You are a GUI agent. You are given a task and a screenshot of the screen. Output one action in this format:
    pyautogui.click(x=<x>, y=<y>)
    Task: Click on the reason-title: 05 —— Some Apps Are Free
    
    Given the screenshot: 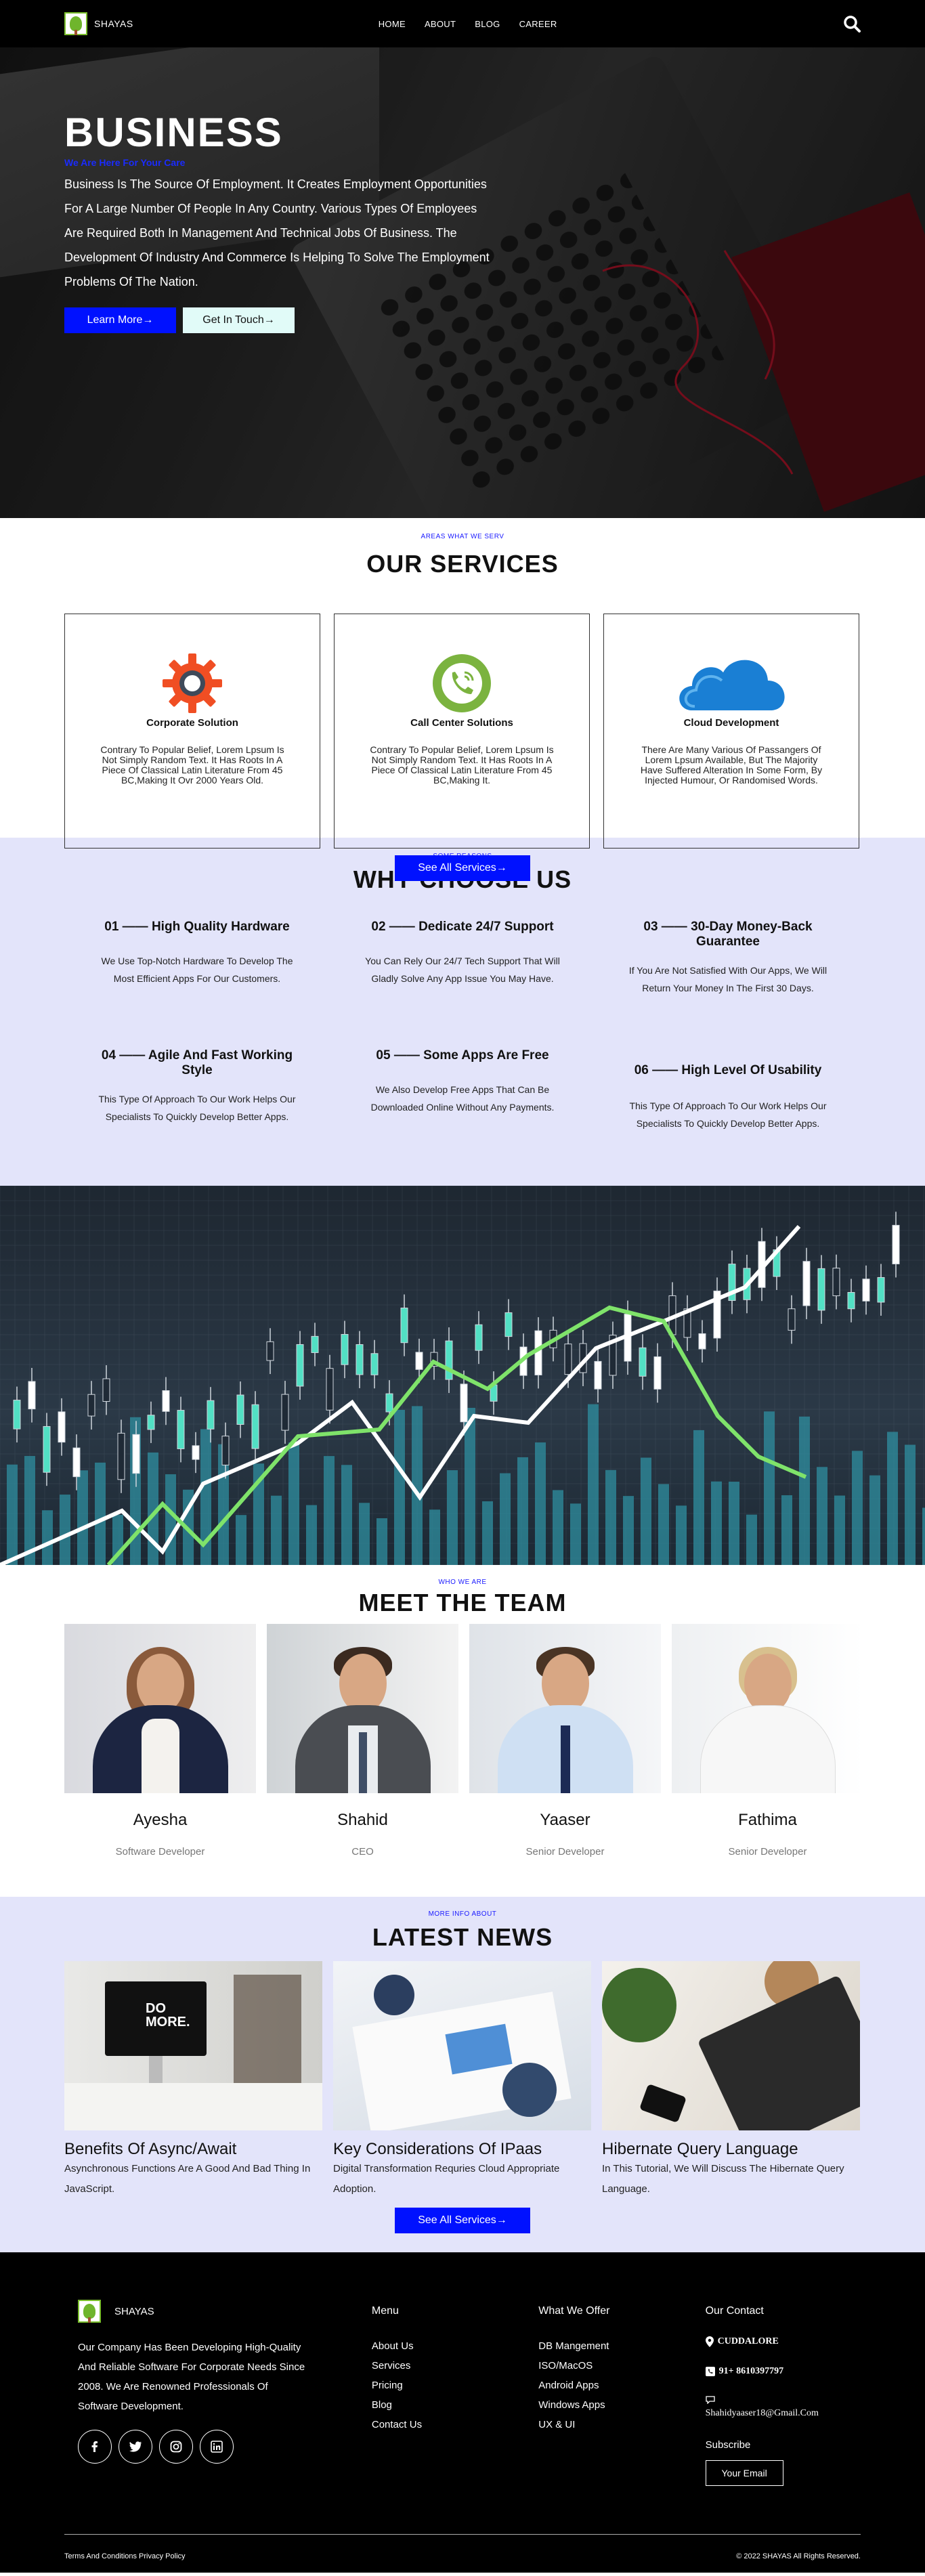 What is the action you would take?
    pyautogui.click(x=462, y=1055)
    